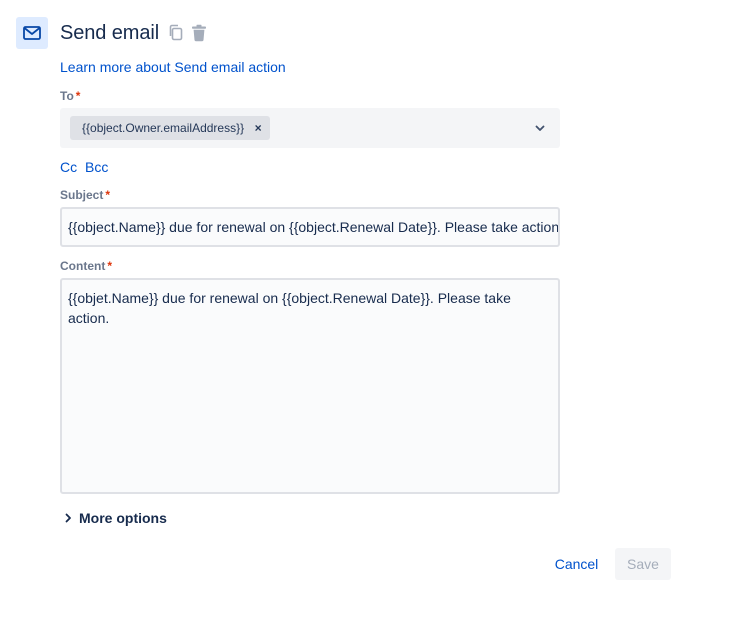 The image size is (732, 628). I want to click on chevron-right-icon, so click(68, 518).